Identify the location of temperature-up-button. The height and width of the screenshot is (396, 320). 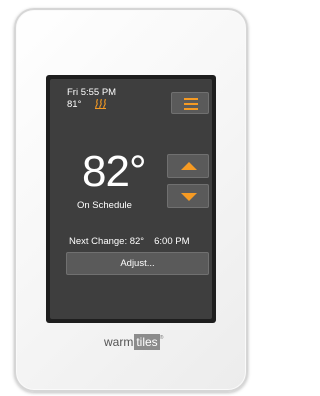
(188, 166).